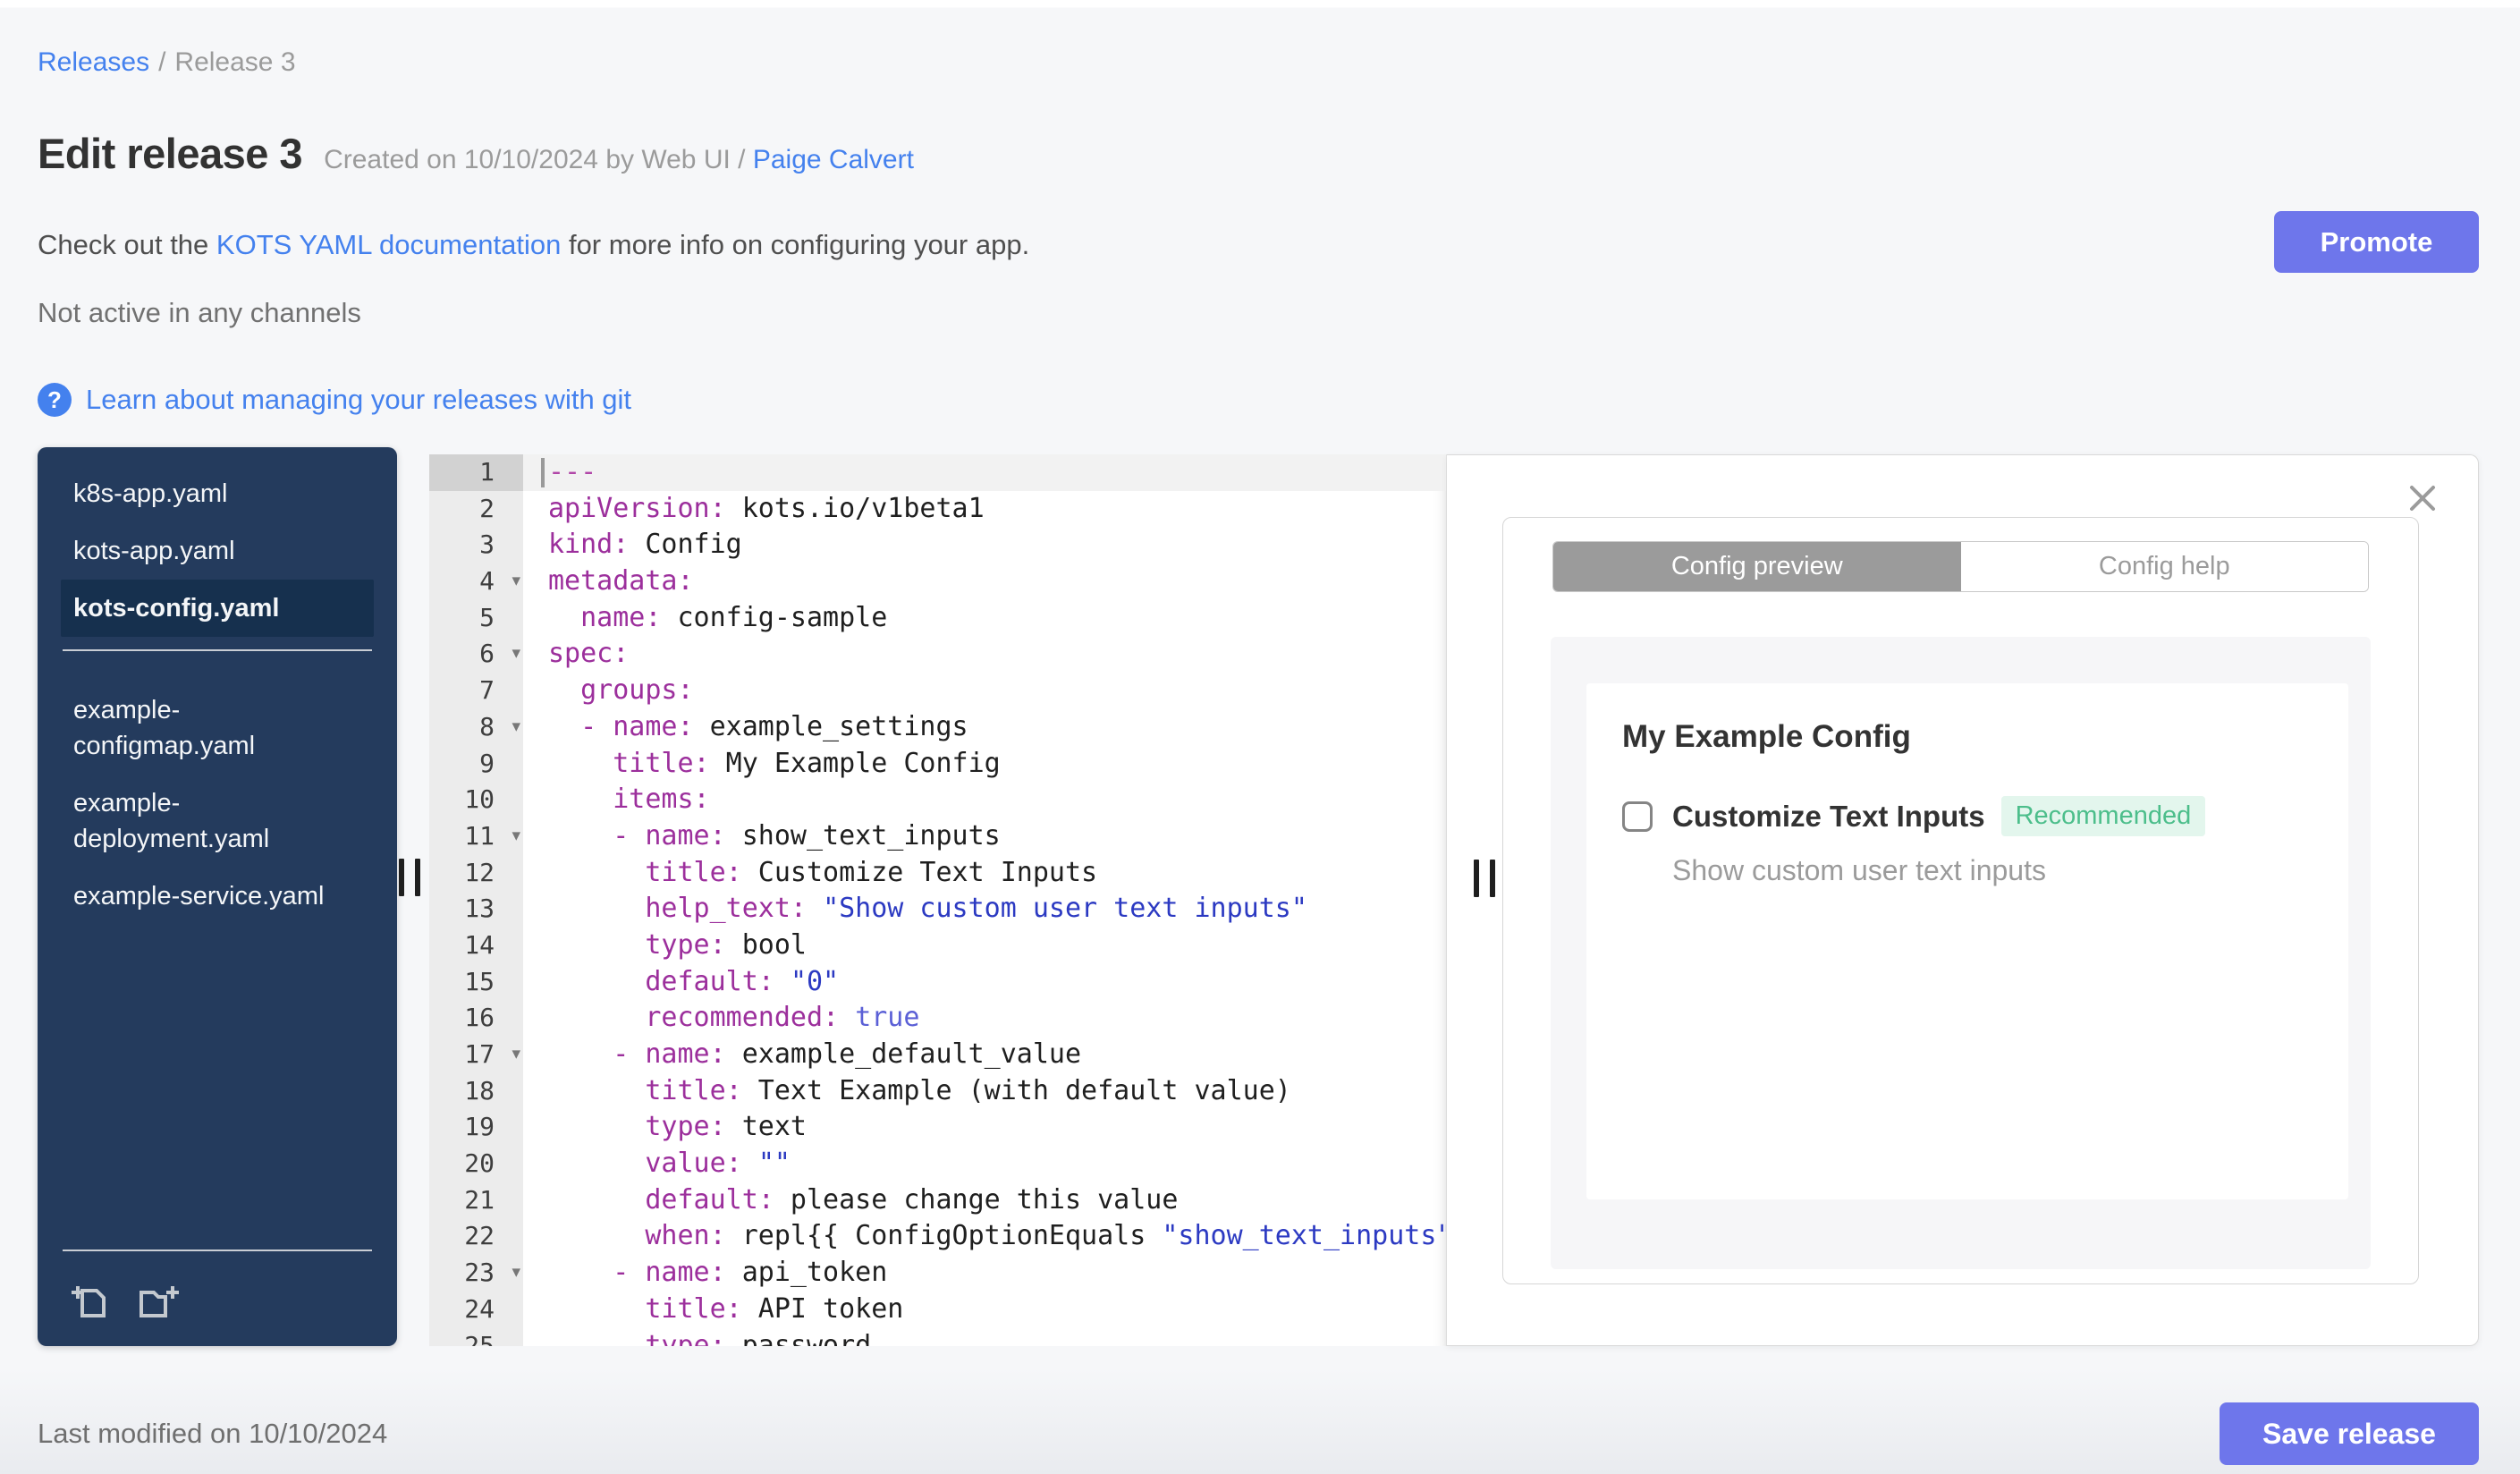 This screenshot has width=2520, height=1474. What do you see at coordinates (217, 608) in the screenshot?
I see `file-tab-kots-config.yaml: kots-config.yaml` at bounding box center [217, 608].